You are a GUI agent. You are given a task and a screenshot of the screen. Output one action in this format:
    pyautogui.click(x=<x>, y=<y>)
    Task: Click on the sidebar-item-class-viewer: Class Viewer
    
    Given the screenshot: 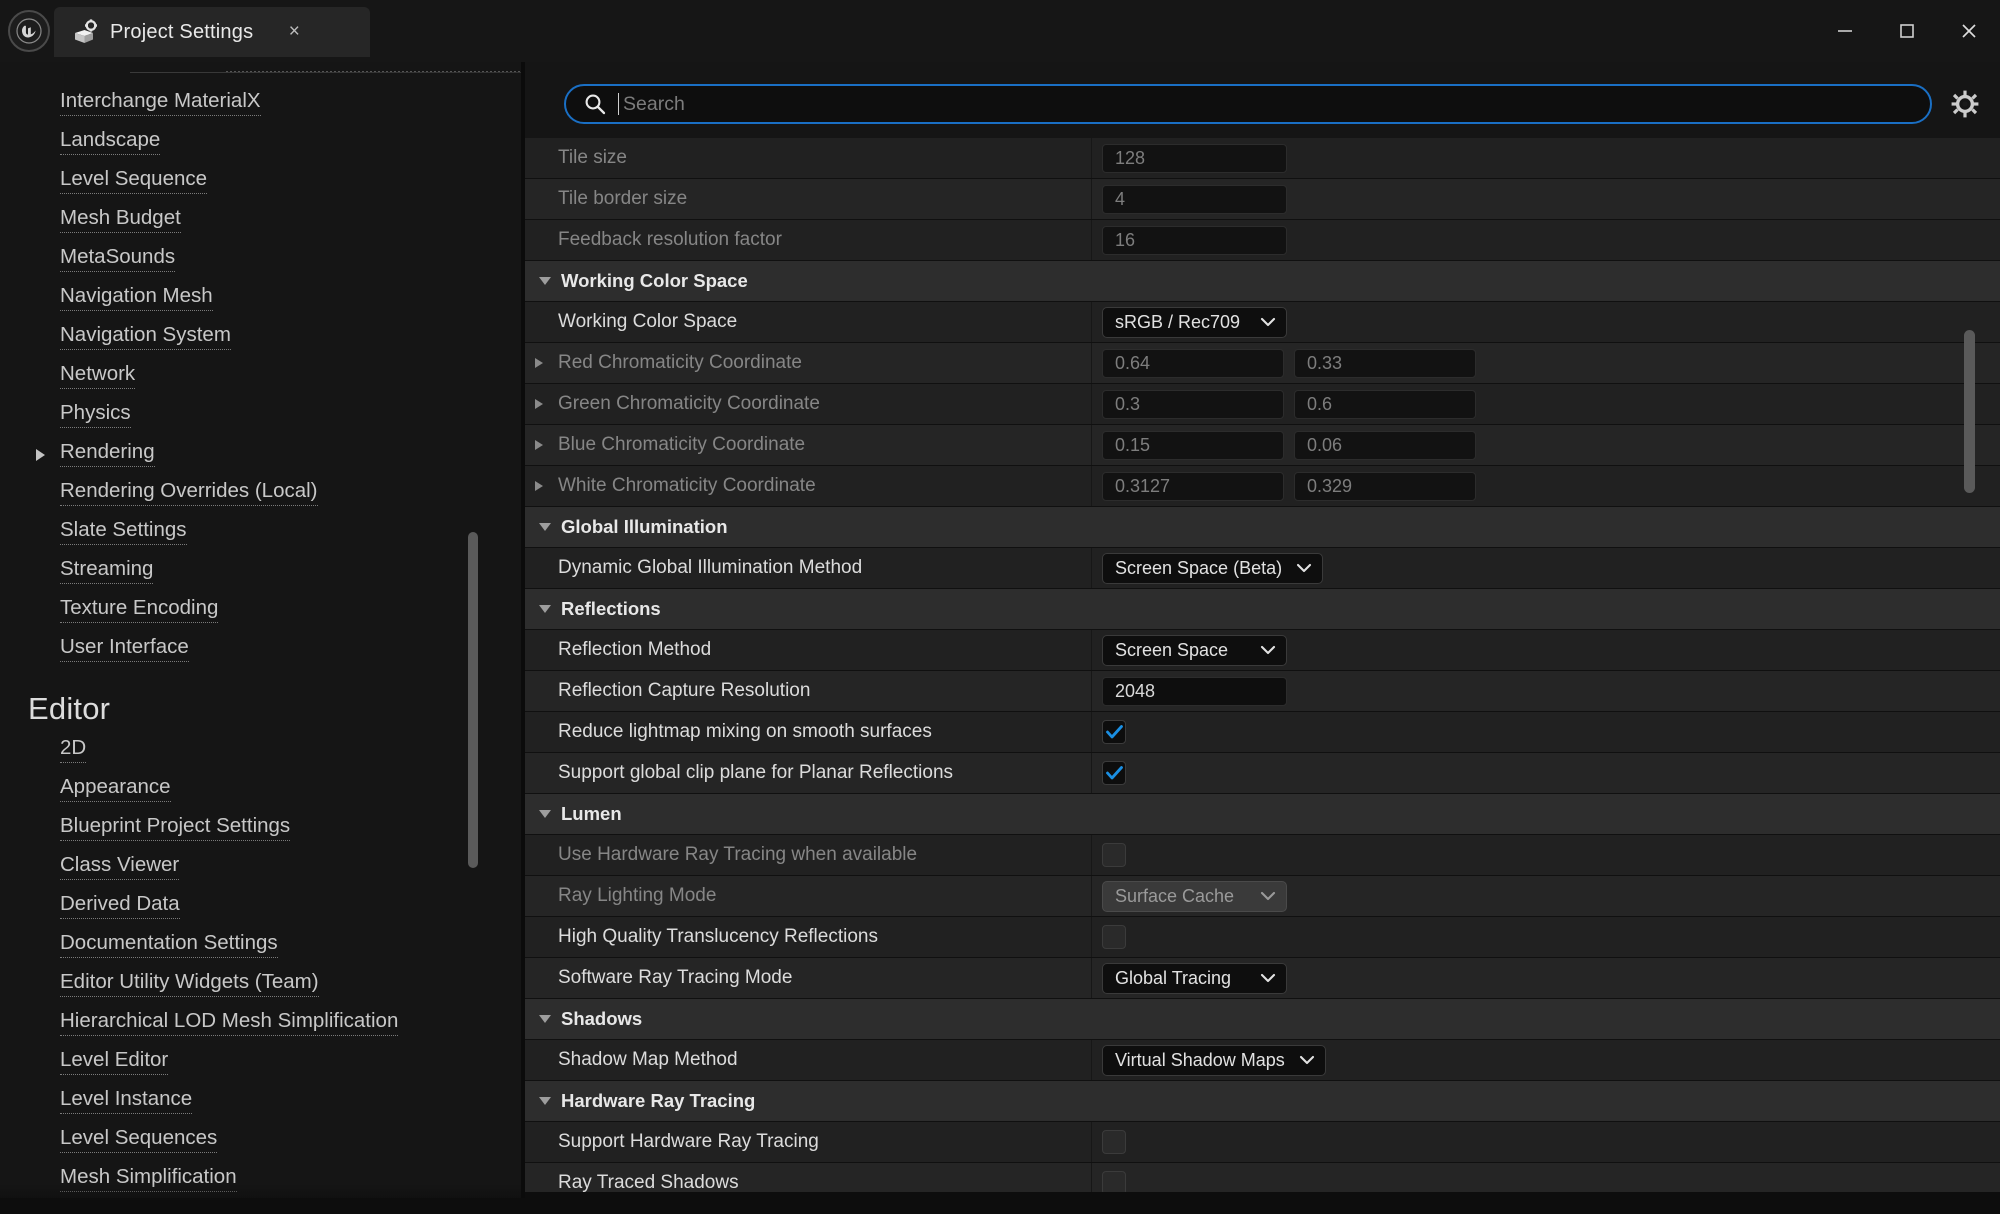 What is the action you would take?
    pyautogui.click(x=261, y=867)
    